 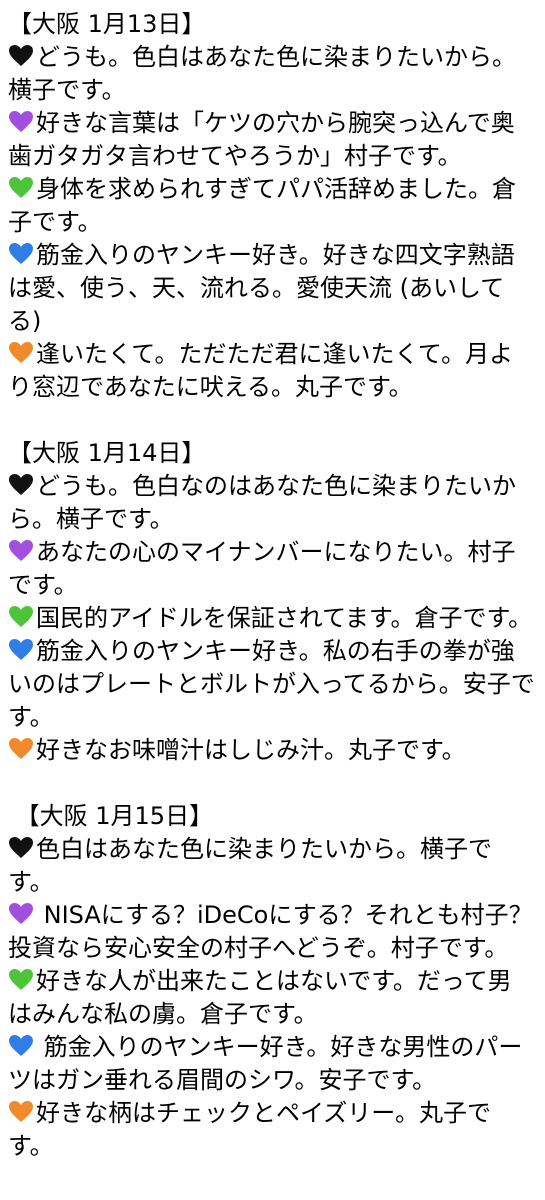 I want to click on section-header: 【大阪 1月15日】, so click(x=111, y=816).